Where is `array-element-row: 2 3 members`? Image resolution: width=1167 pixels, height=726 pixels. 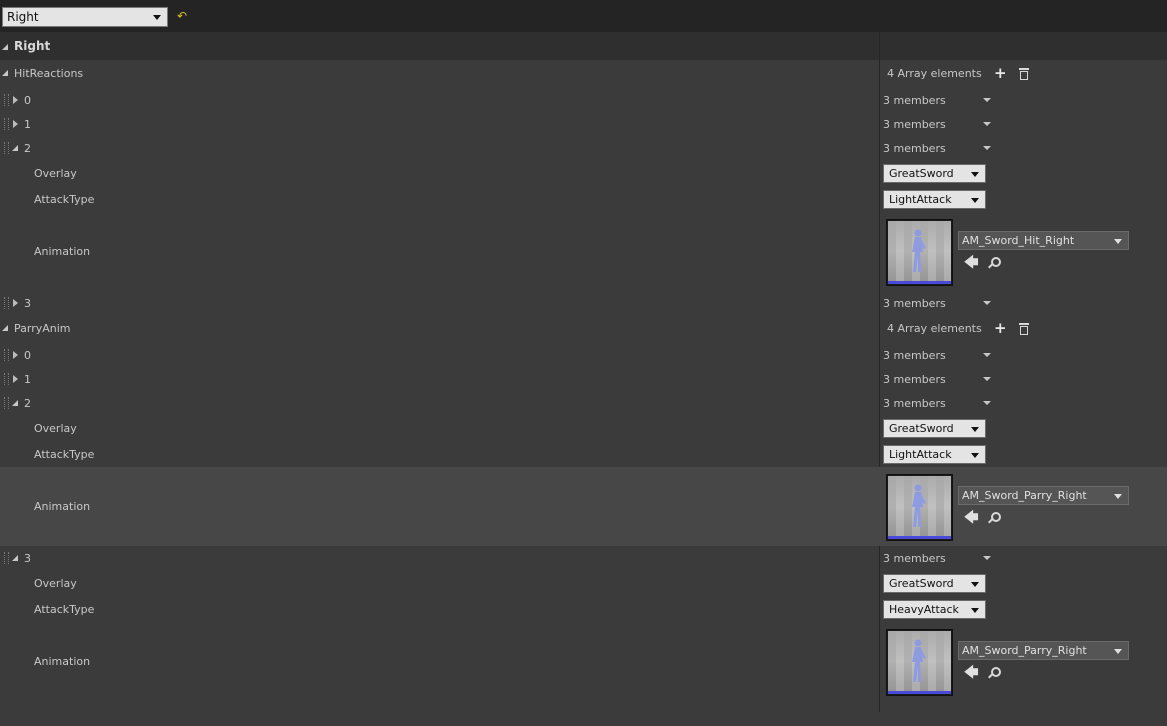 array-element-row: 2 3 members is located at coordinates (583, 403).